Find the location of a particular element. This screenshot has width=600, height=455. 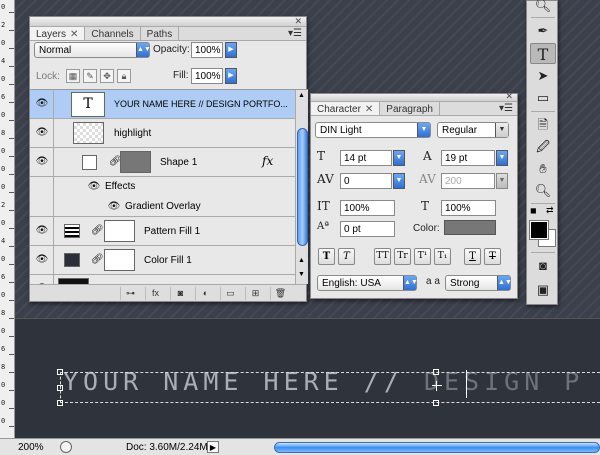

scroll-down-icon: ▼ is located at coordinates (301, 274).